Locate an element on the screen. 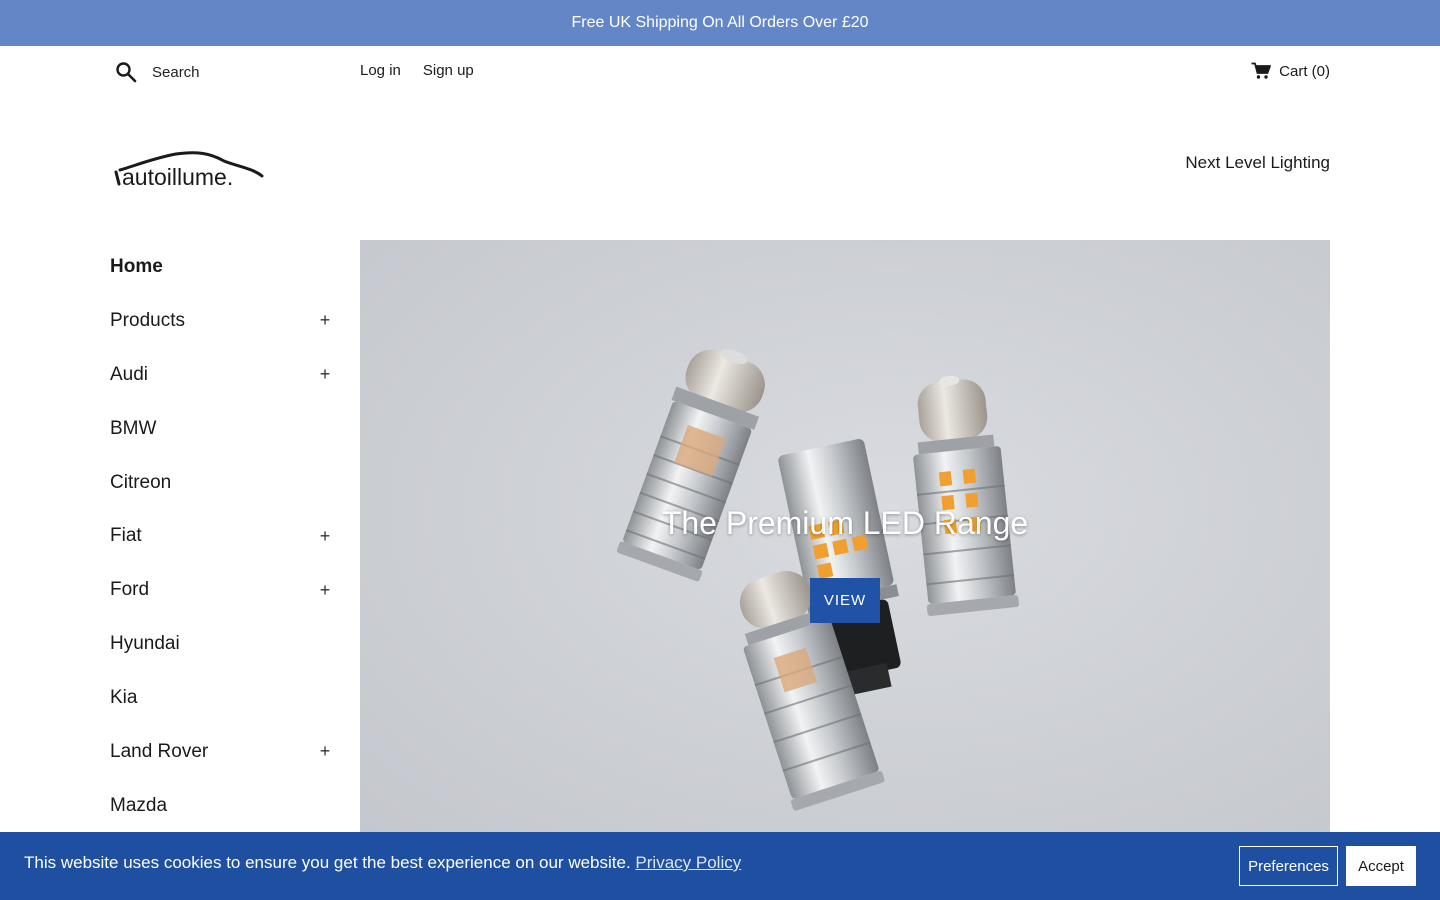 The image size is (1440, 900). sidebar-item-label: Hyundai is located at coordinates (145, 644).